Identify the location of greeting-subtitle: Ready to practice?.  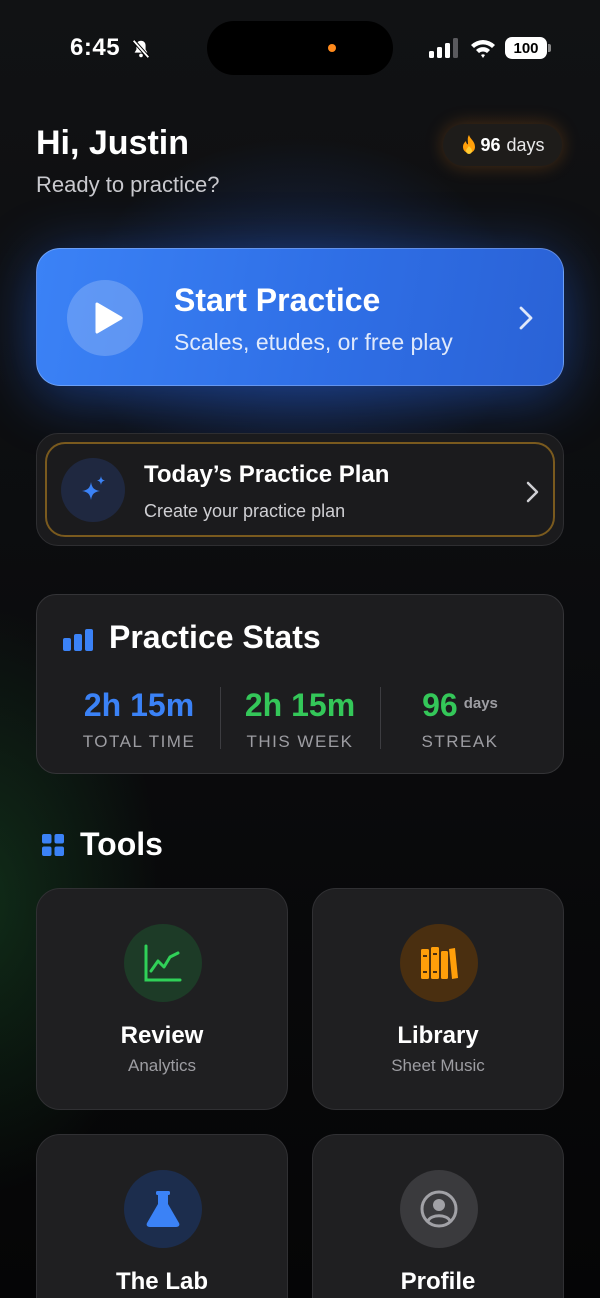
(128, 184).